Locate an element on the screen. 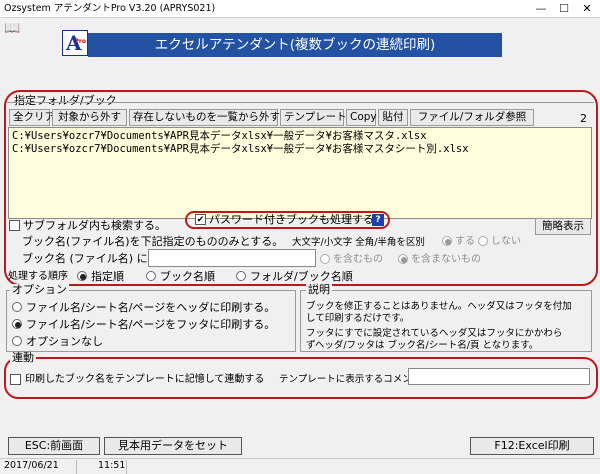 Image resolution: width=600 pixels, height=474 pixels. contains-label: を含むもの is located at coordinates (358, 259).